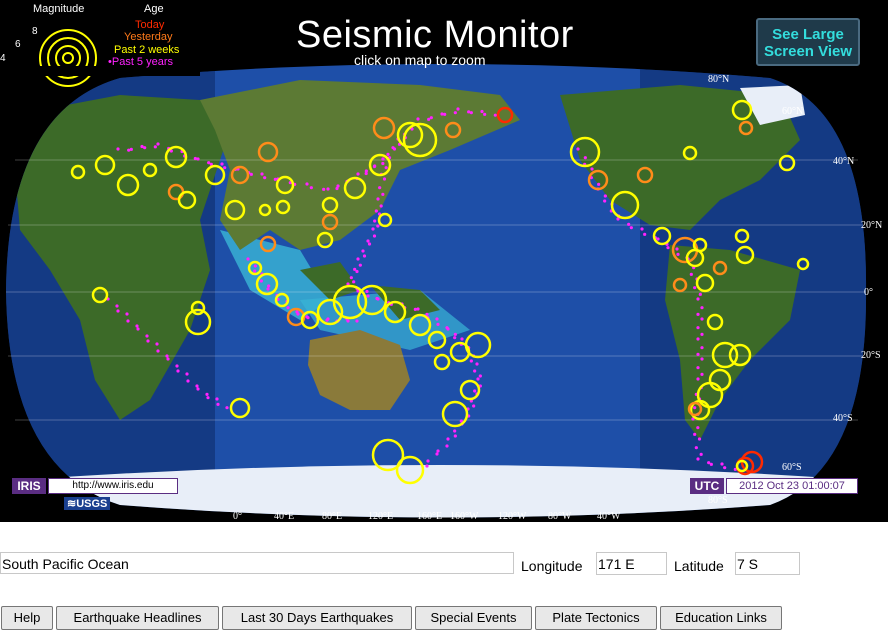  What do you see at coordinates (464, 516) in the screenshot?
I see `lon-label-160w: 160°W` at bounding box center [464, 516].